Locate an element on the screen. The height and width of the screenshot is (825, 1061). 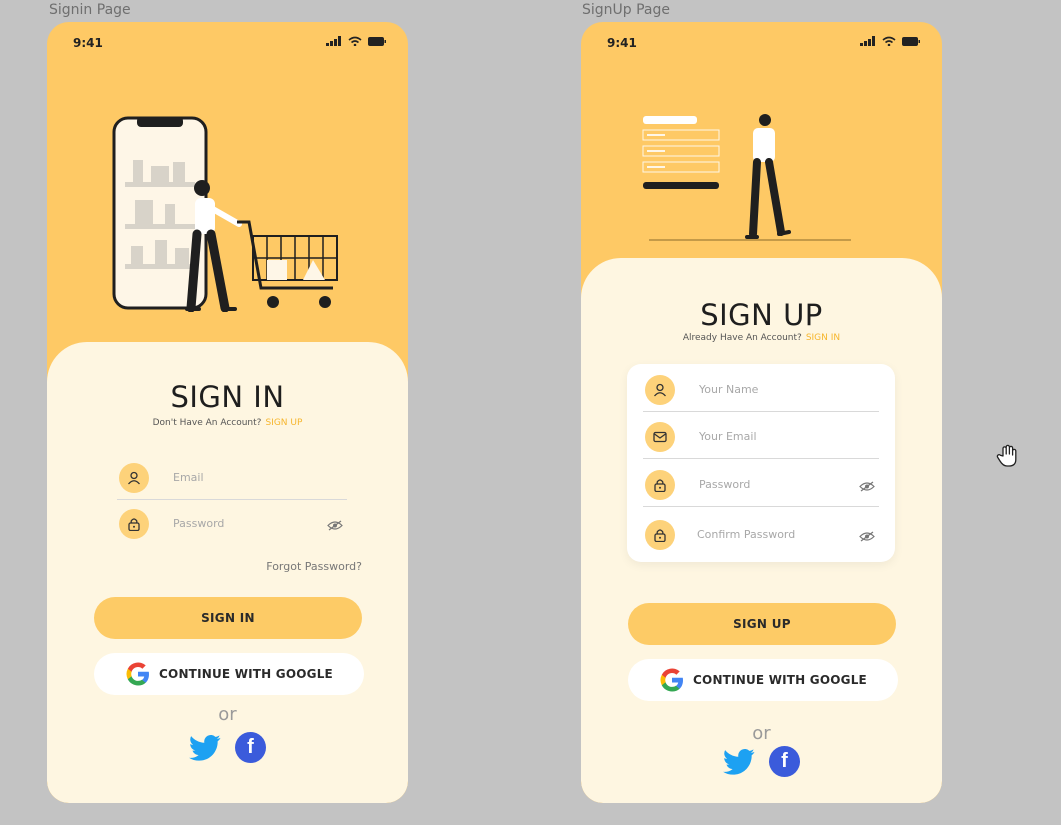
name-placeholder: Your Name is located at coordinates (729, 389).